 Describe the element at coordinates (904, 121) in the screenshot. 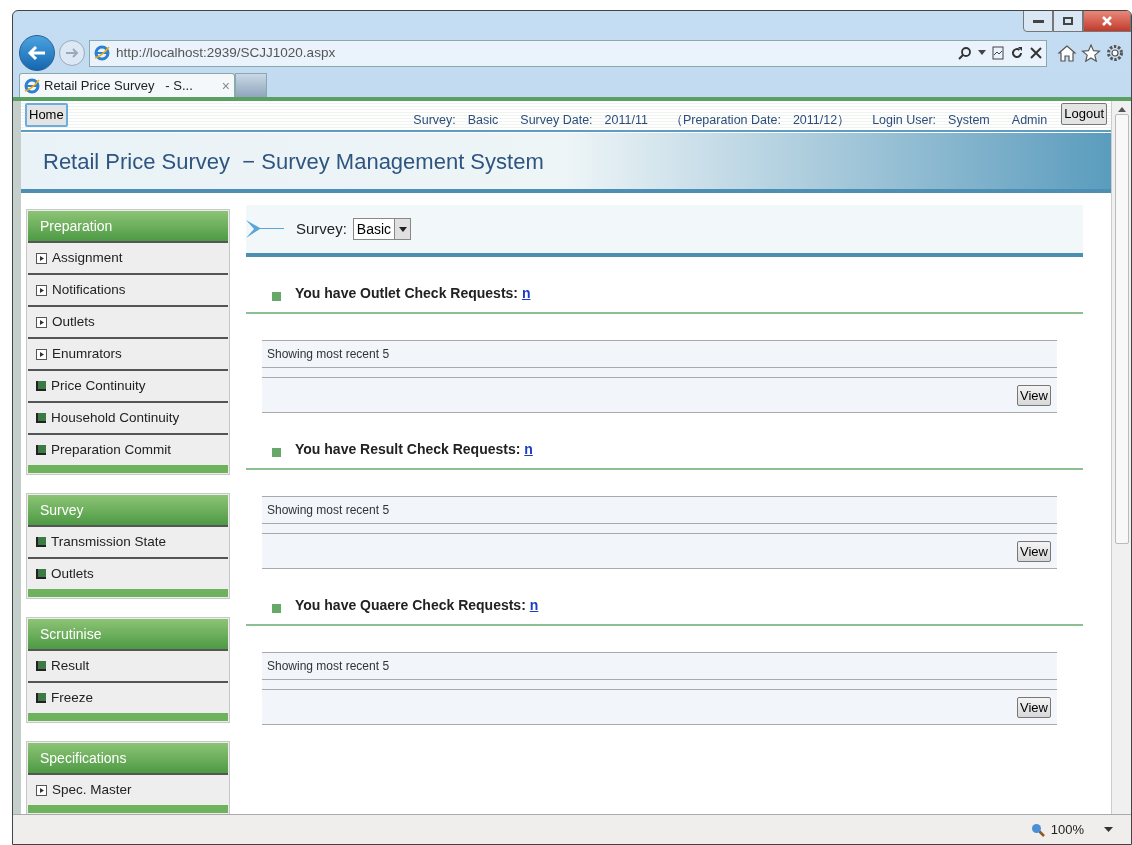

I see `header-info-text: Login User:` at that location.